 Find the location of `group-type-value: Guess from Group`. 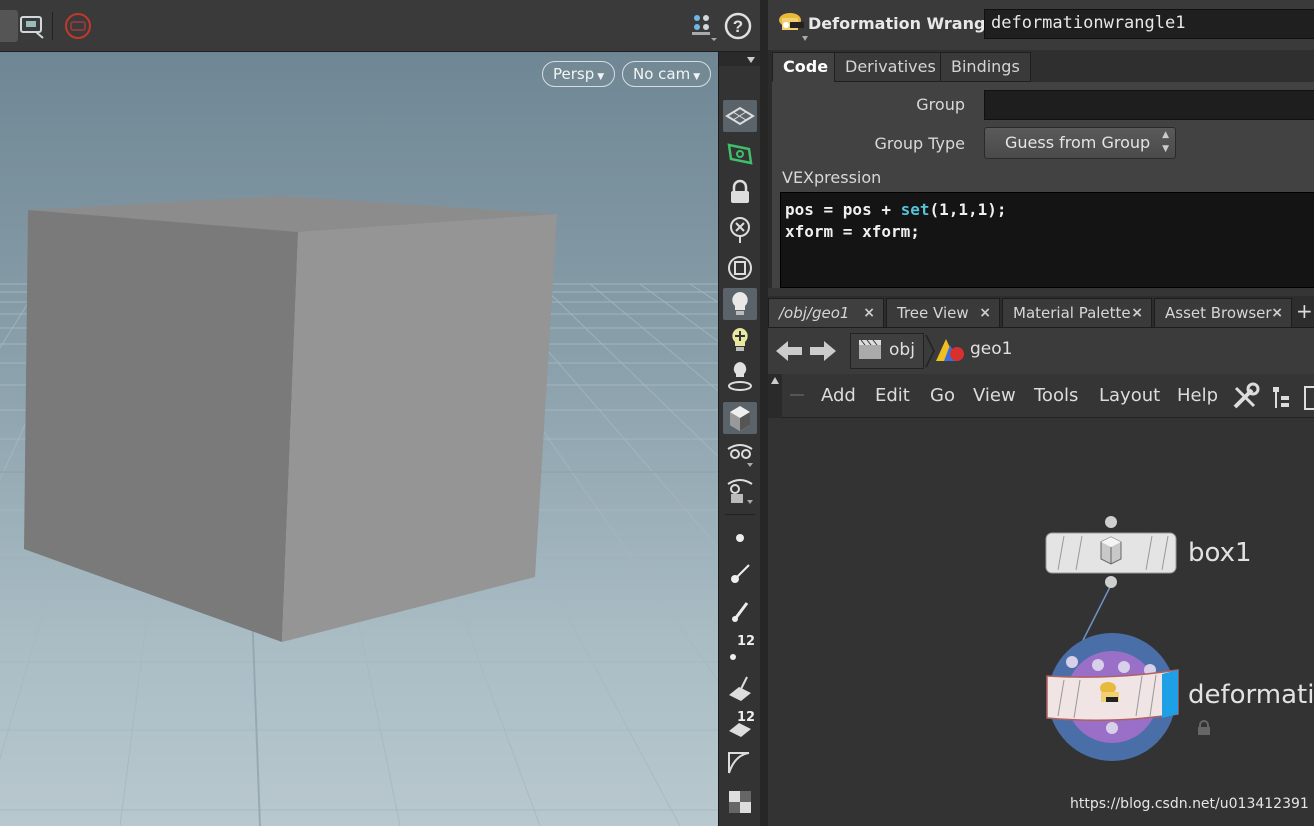

group-type-value: Guess from Group is located at coordinates (1078, 142).